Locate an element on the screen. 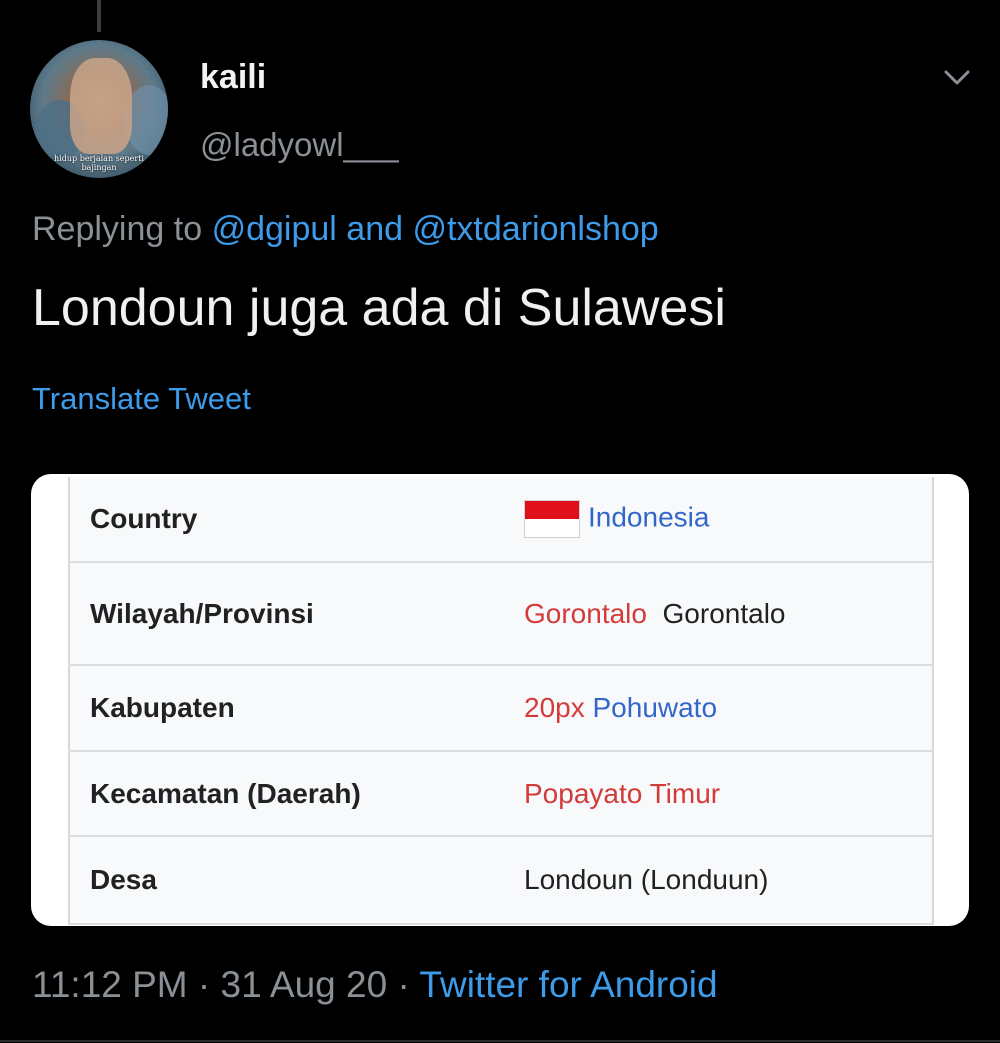  author-display-name: kaili is located at coordinates (233, 77).